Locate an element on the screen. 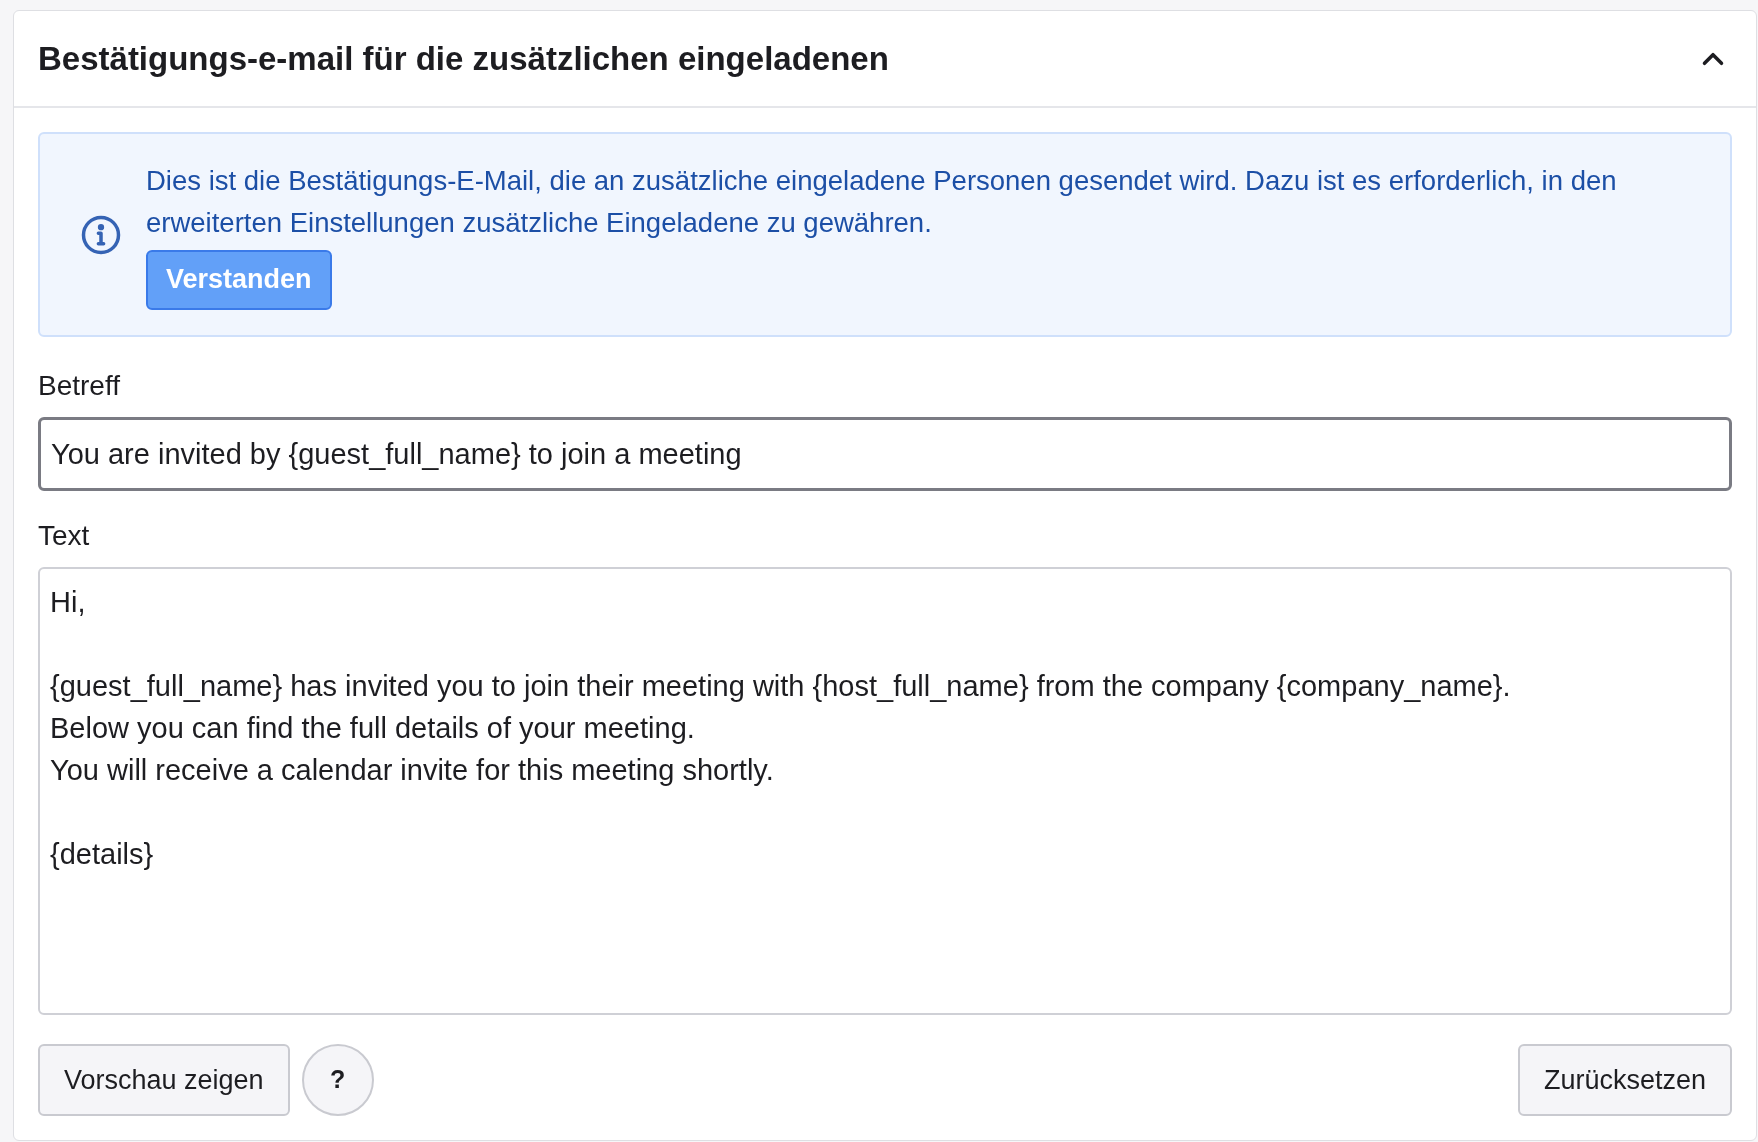 Image resolution: width=1758 pixels, height=1142 pixels. subject-label: Betreff is located at coordinates (79, 386).